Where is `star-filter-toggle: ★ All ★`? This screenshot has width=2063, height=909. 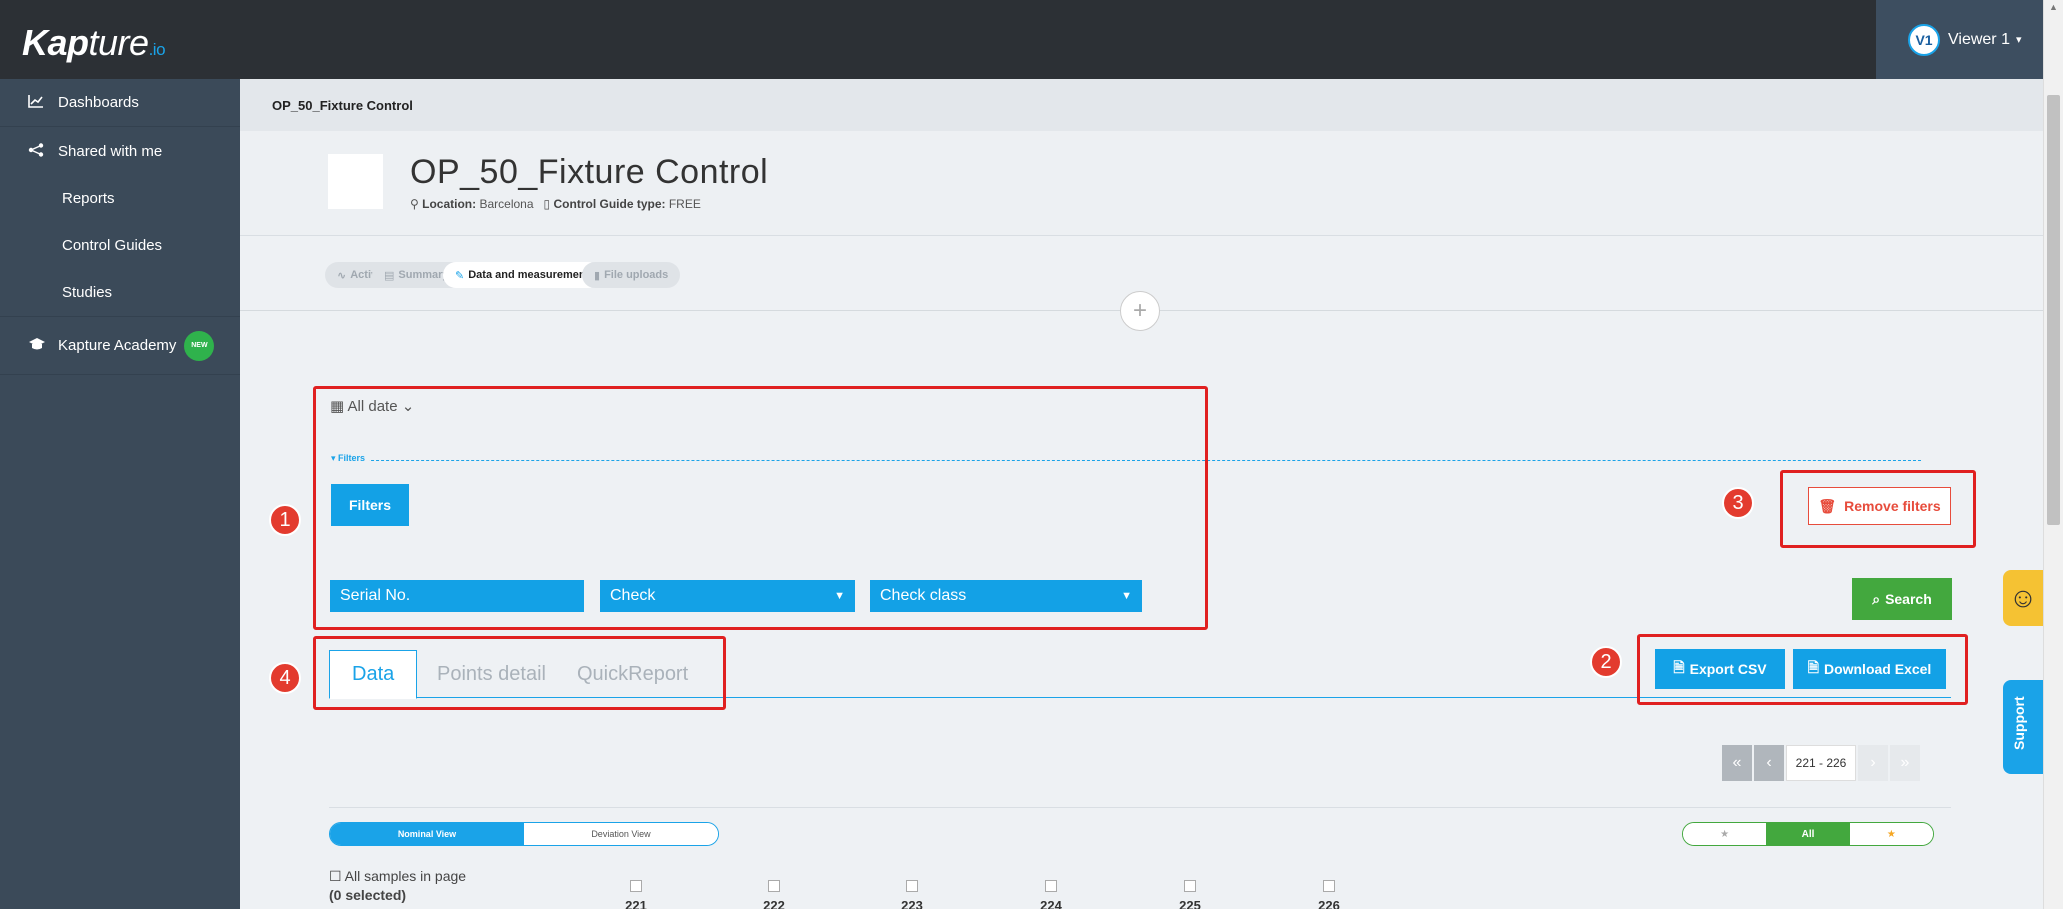
star-filter-toggle: ★ All ★ is located at coordinates (1808, 834).